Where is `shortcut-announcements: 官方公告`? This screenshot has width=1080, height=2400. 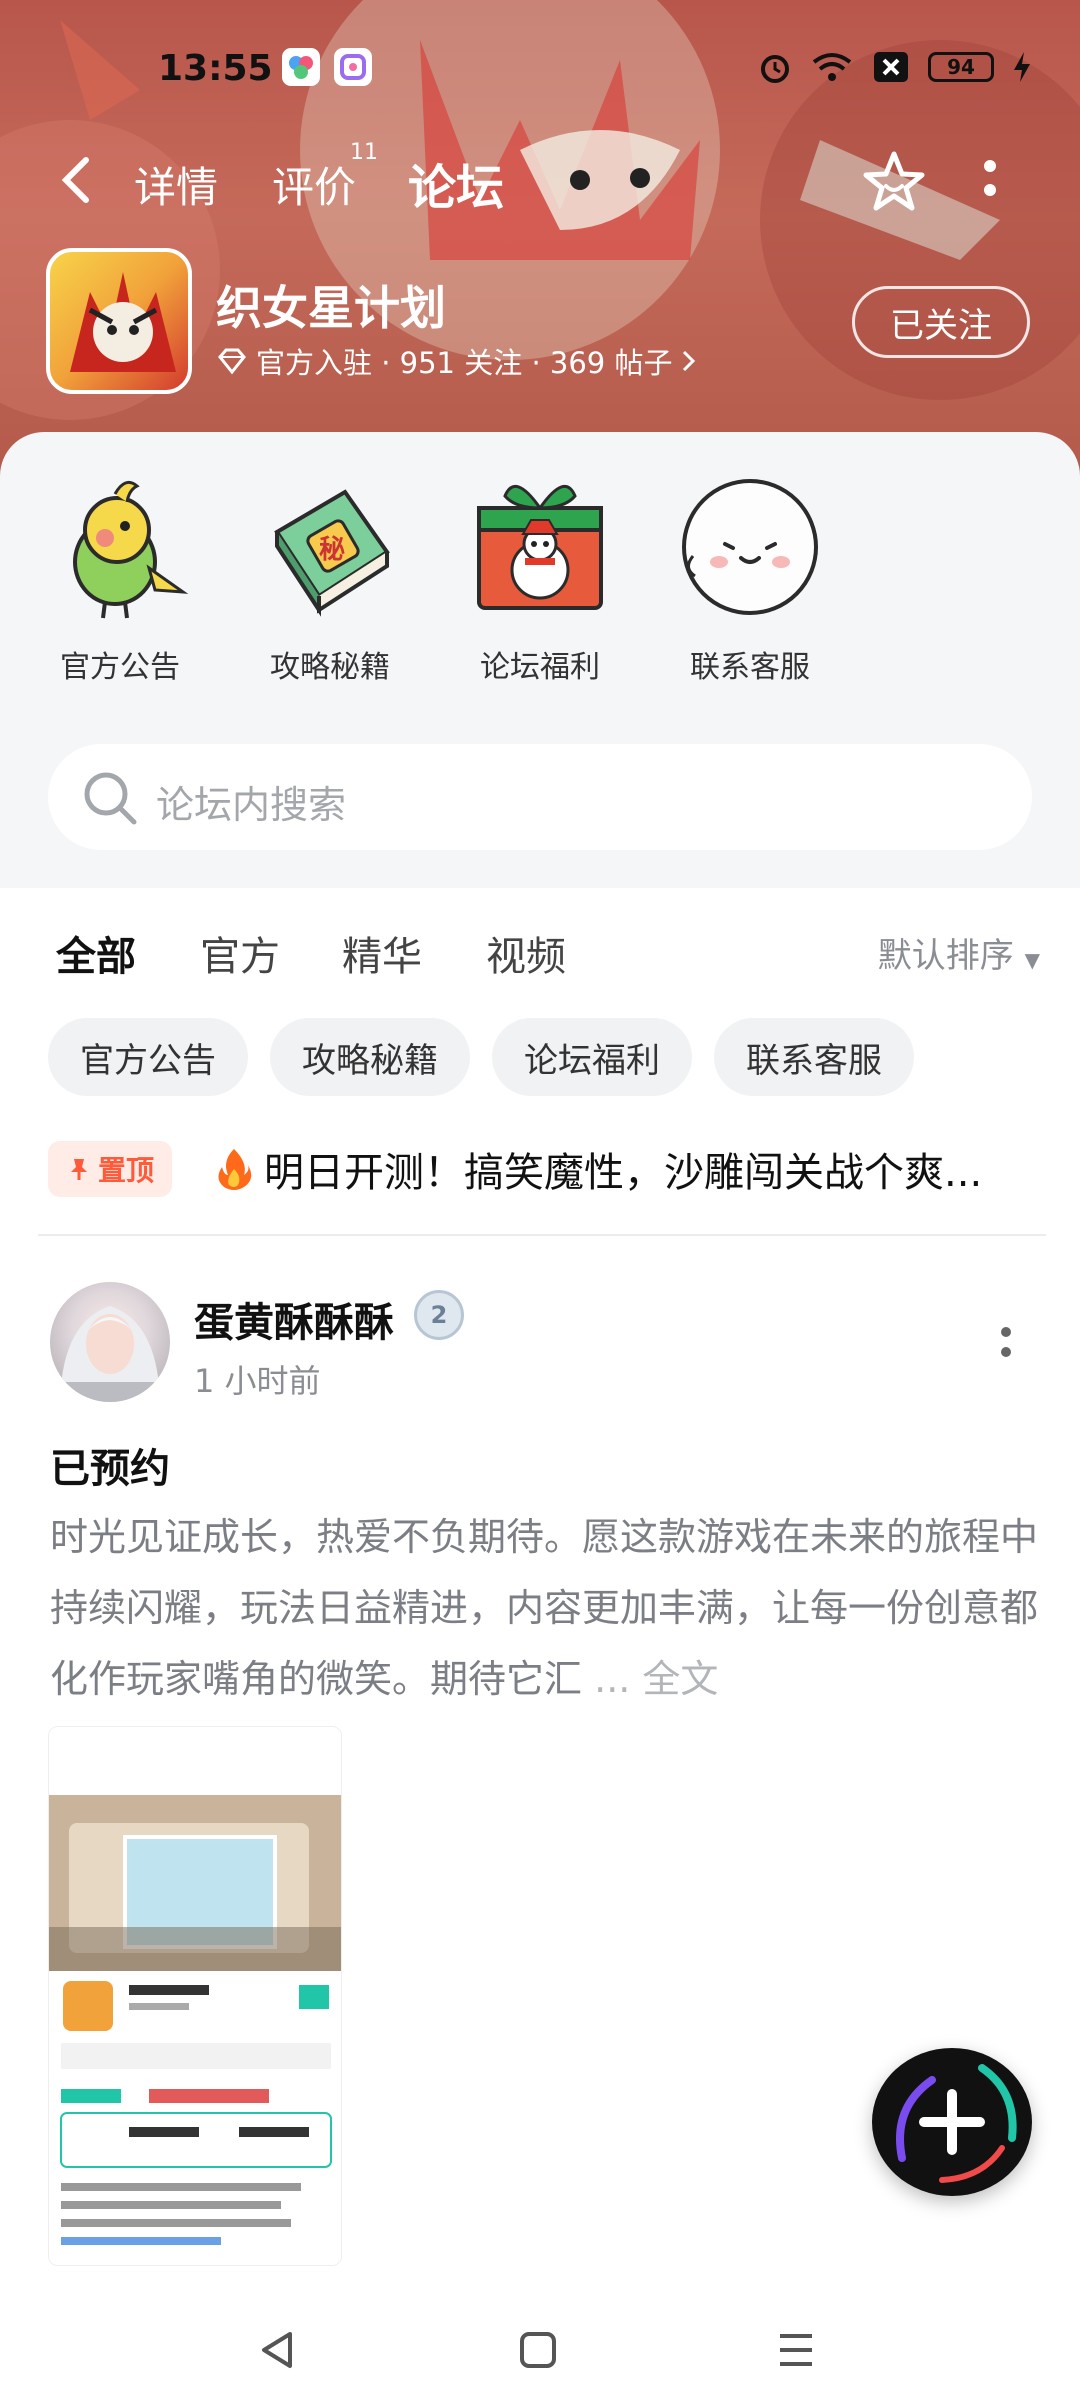
shortcut-announcements: 官方公告 is located at coordinates (120, 579).